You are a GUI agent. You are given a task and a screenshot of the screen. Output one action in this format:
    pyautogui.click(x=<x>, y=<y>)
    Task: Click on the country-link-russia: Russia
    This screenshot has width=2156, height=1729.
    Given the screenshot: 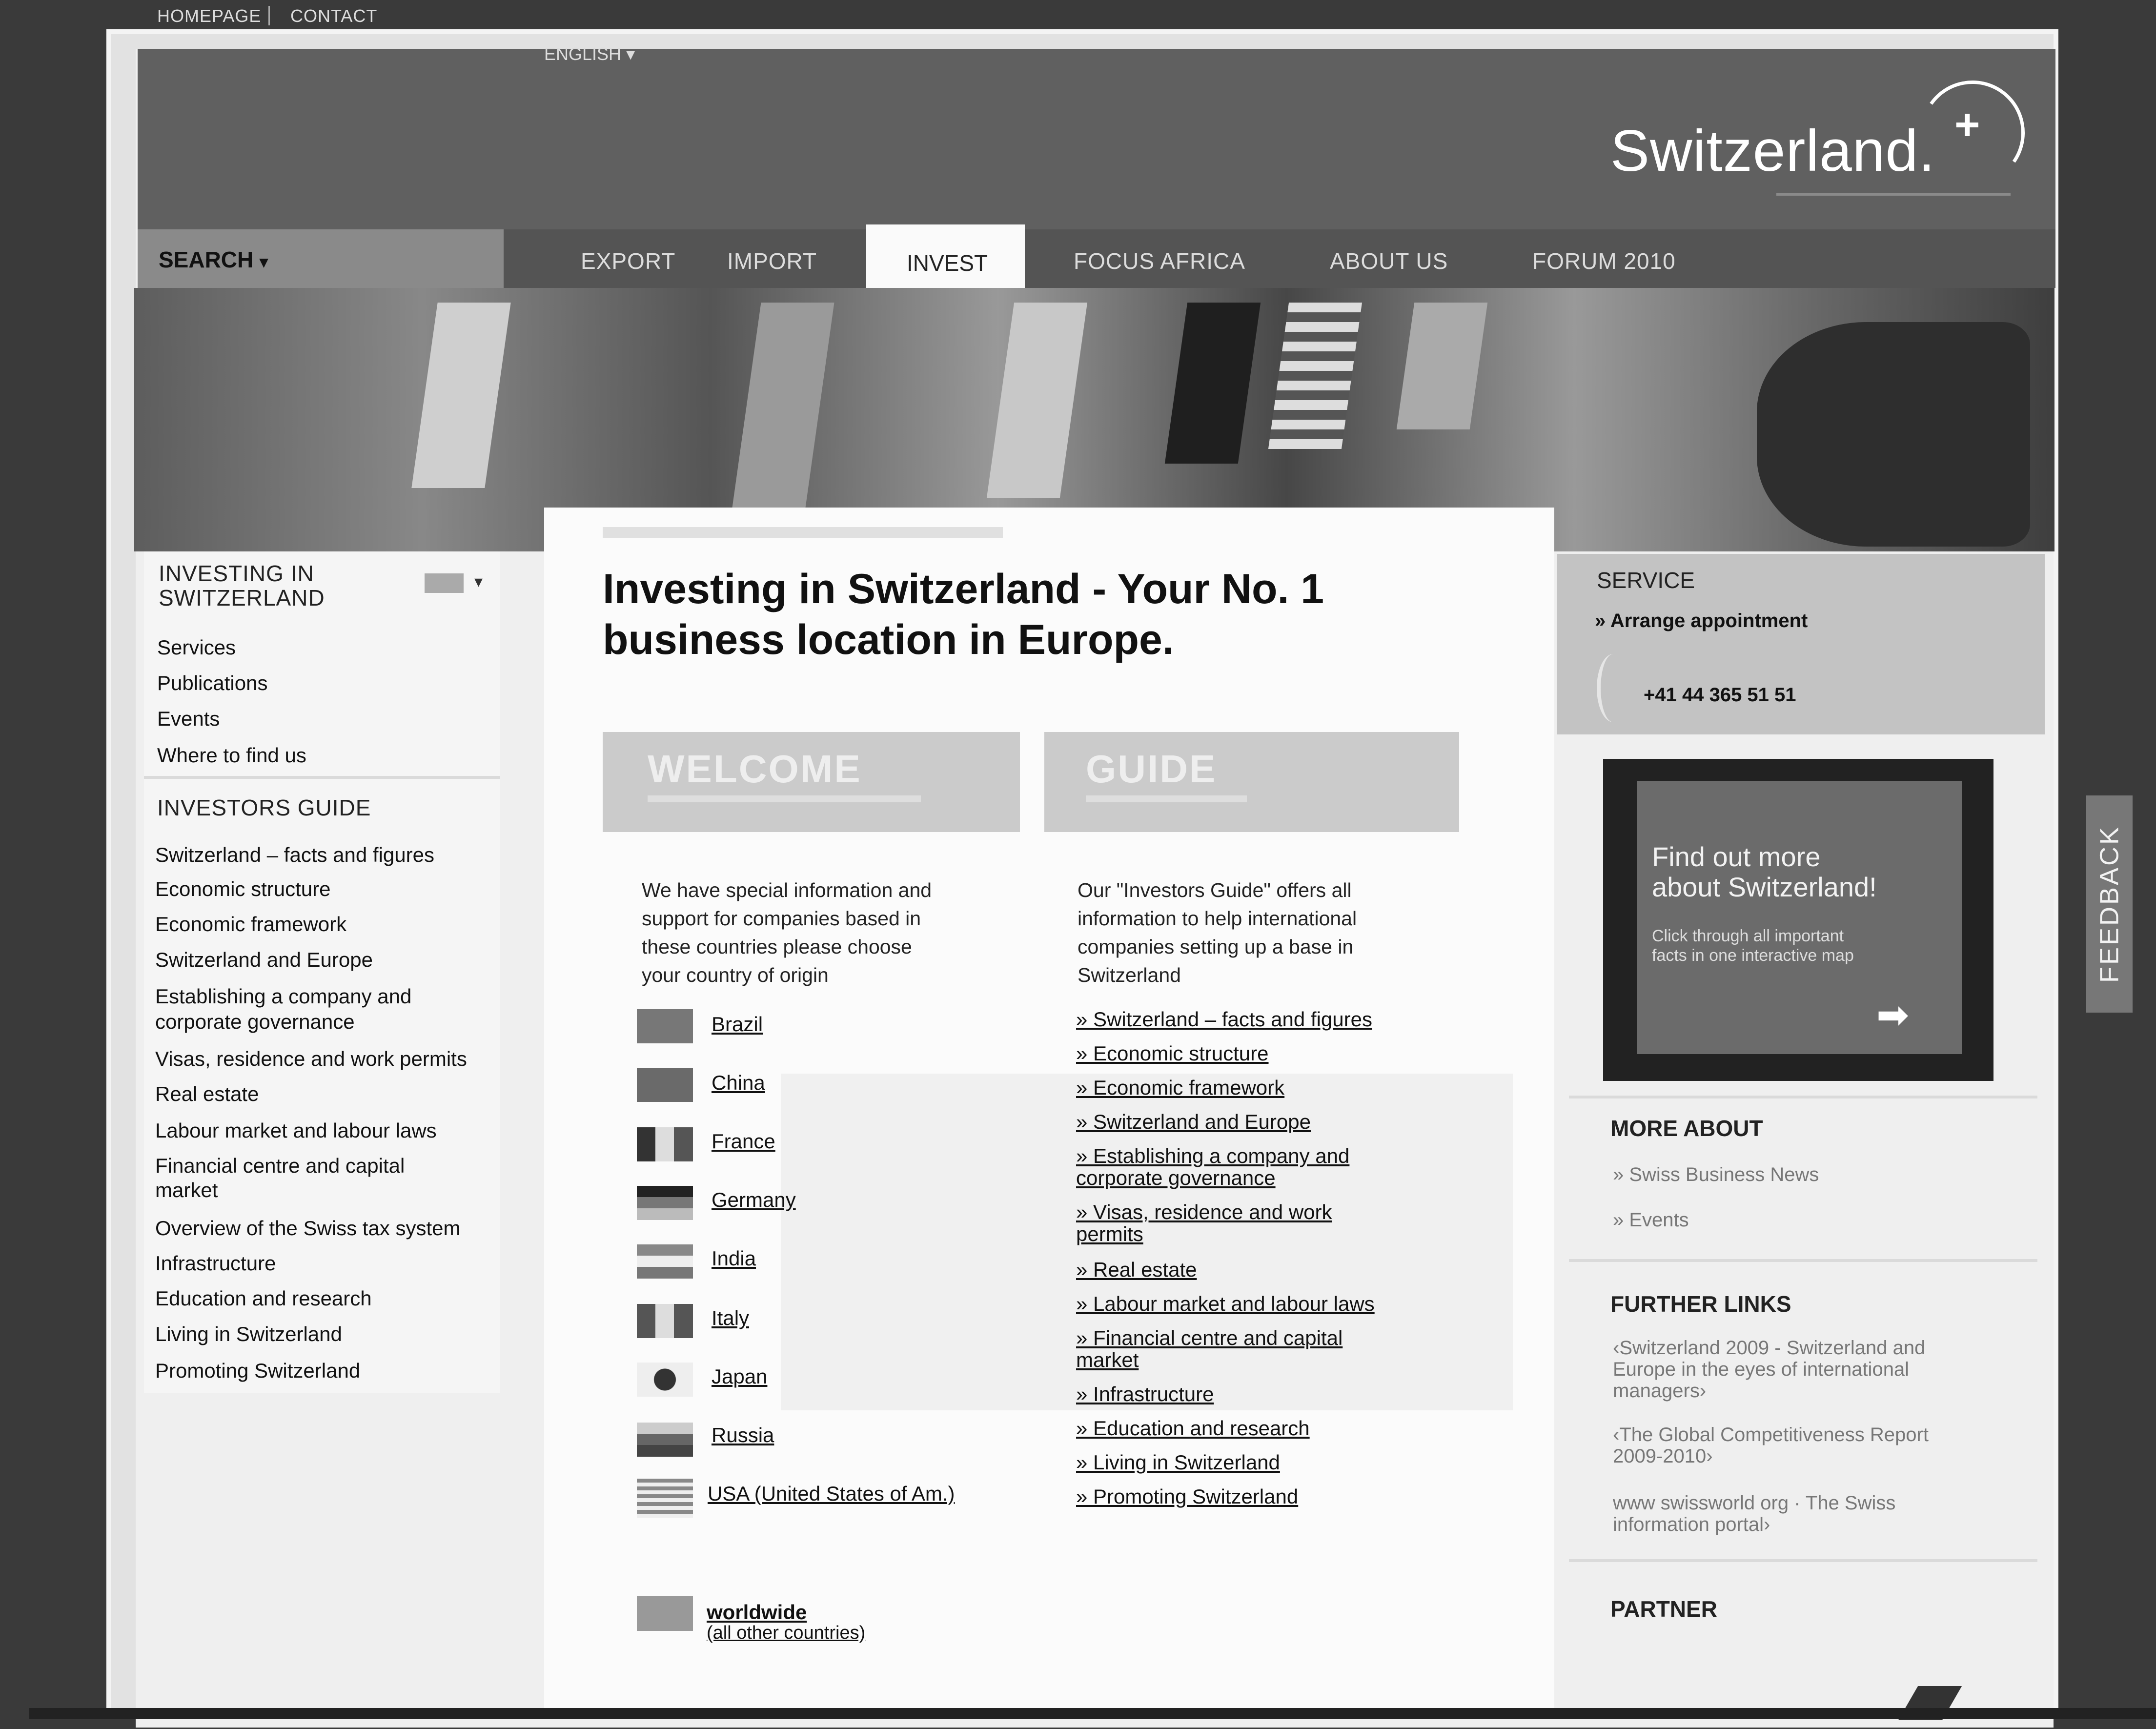 What is the action you would take?
    pyautogui.click(x=743, y=1435)
    